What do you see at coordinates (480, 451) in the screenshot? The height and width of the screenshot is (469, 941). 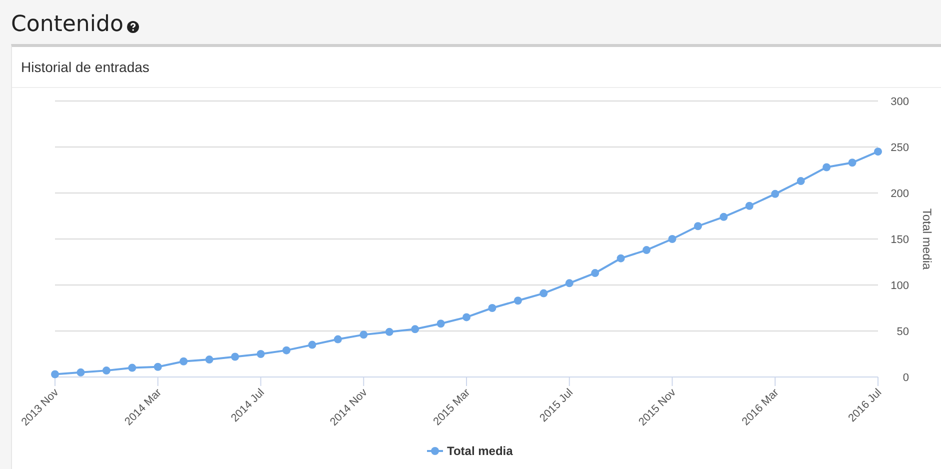 I see `legend-label: Total media` at bounding box center [480, 451].